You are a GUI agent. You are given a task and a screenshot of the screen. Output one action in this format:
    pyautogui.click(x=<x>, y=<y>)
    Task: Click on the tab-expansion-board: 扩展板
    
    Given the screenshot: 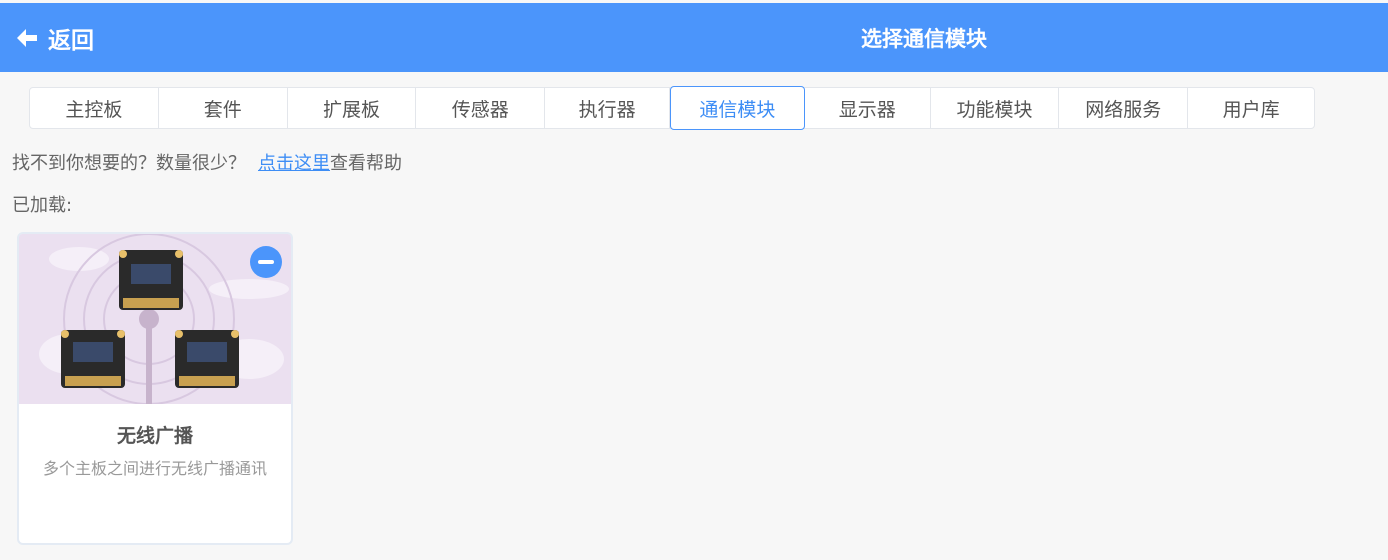 What is the action you would take?
    pyautogui.click(x=352, y=108)
    